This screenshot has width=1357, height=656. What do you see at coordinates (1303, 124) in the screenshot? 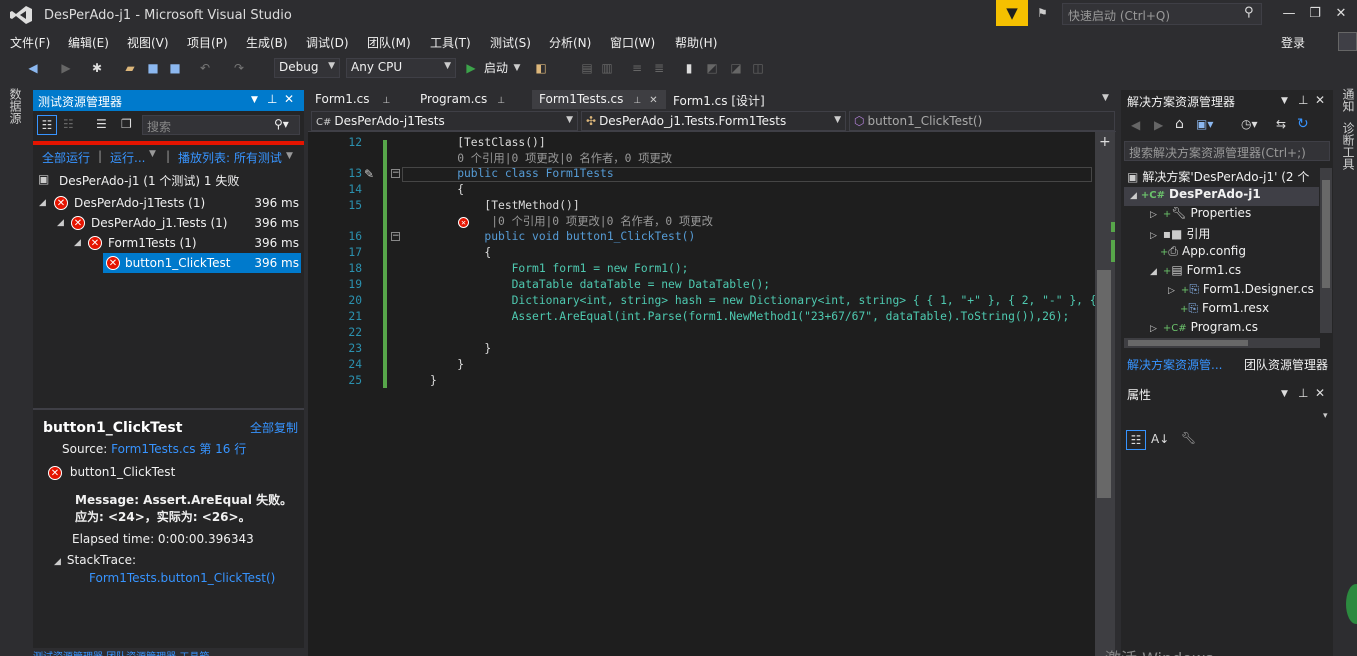
I see `refresh-icon: ↻` at bounding box center [1303, 124].